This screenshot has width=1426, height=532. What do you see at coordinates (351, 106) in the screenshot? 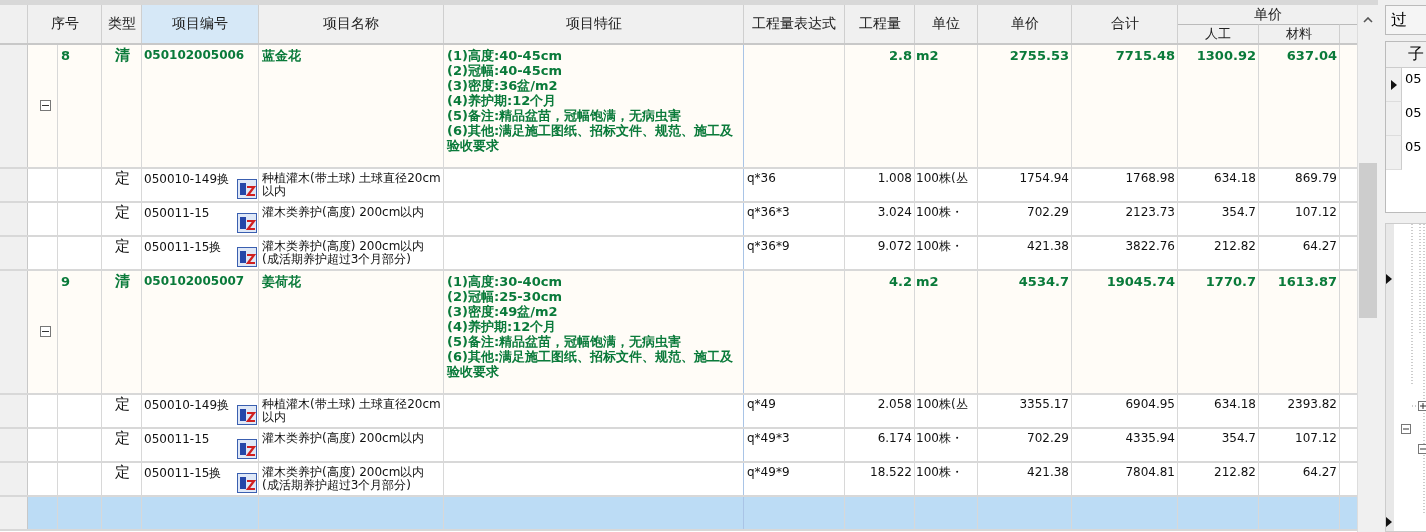
I see `table-cell: 蓝金花` at bounding box center [351, 106].